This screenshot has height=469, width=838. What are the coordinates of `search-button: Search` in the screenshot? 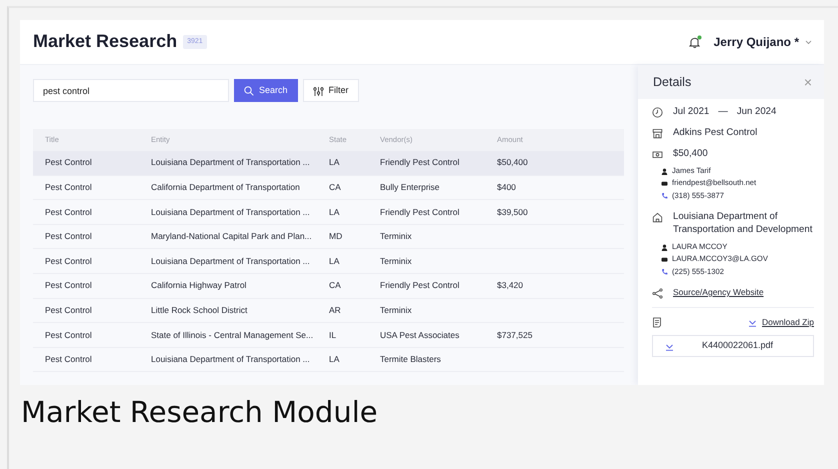 It's located at (266, 90).